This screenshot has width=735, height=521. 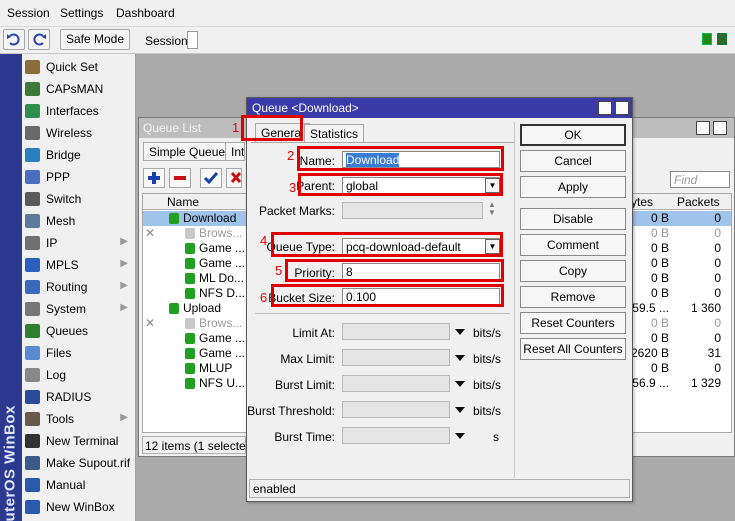 I want to click on sidebar-item-queues: Queues, so click(x=79, y=331).